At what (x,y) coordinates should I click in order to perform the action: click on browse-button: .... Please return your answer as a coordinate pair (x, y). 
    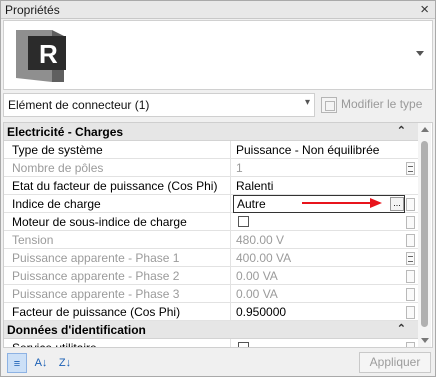
    Looking at the image, I should click on (397, 204).